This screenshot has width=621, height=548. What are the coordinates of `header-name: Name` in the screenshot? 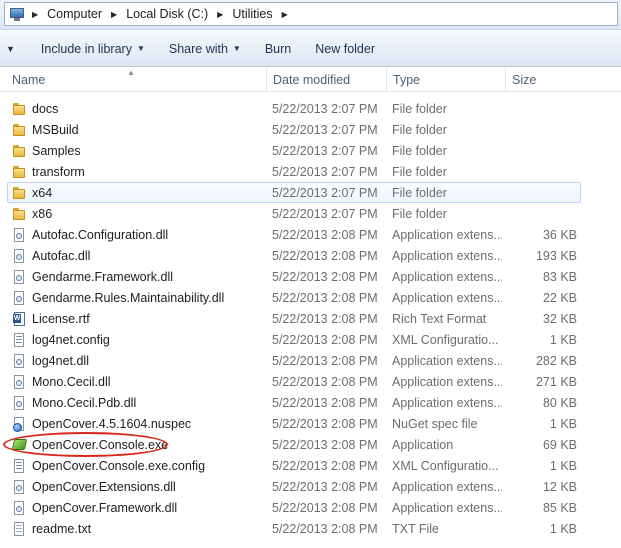 It's located at (136, 80).